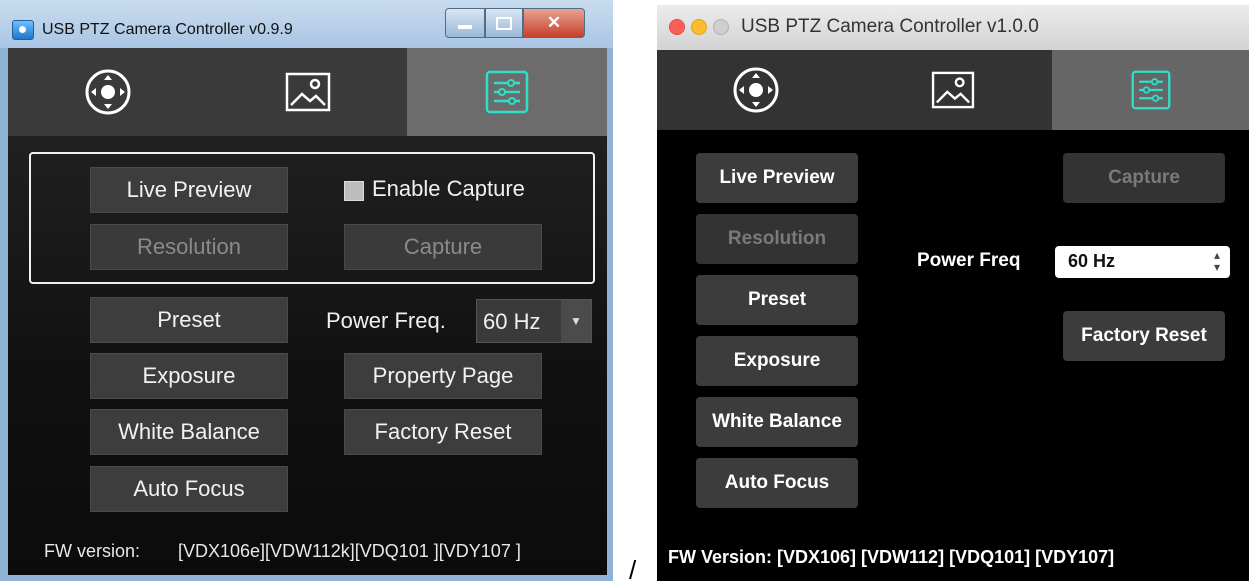 The height and width of the screenshot is (586, 1249). Describe the element at coordinates (969, 260) in the screenshot. I see `power-freq-label: Power Freq` at that location.